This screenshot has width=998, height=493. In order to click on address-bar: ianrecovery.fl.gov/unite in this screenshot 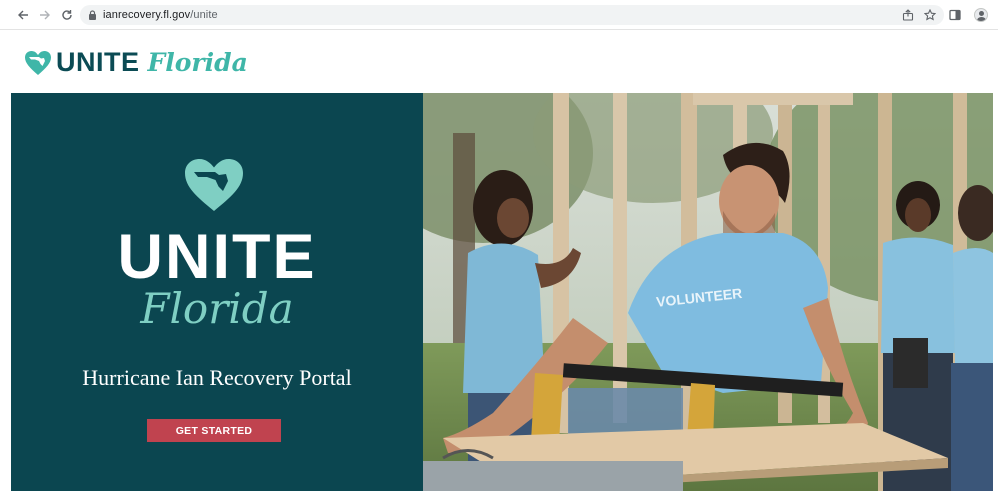, I will do `click(512, 15)`.